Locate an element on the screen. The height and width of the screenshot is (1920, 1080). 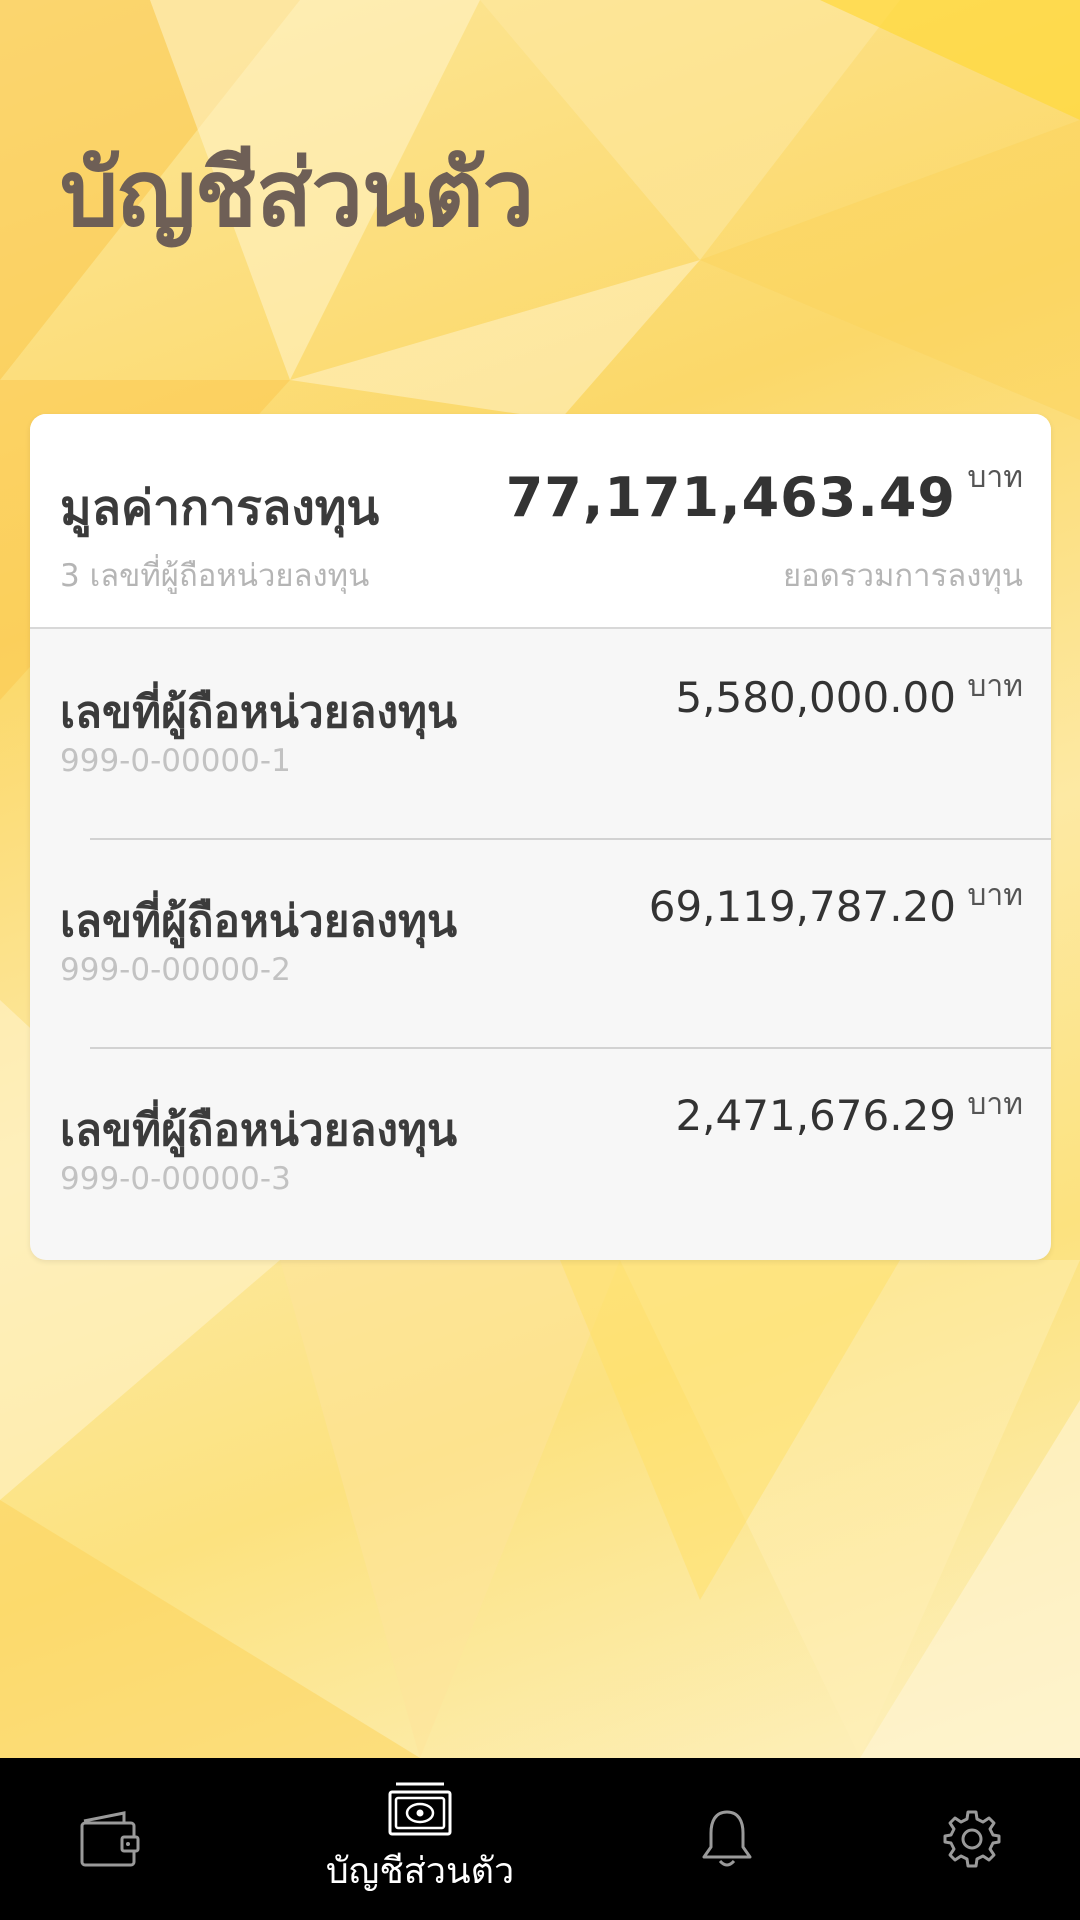
summary-title: มูลค่าการลงทุน is located at coordinates (220, 508).